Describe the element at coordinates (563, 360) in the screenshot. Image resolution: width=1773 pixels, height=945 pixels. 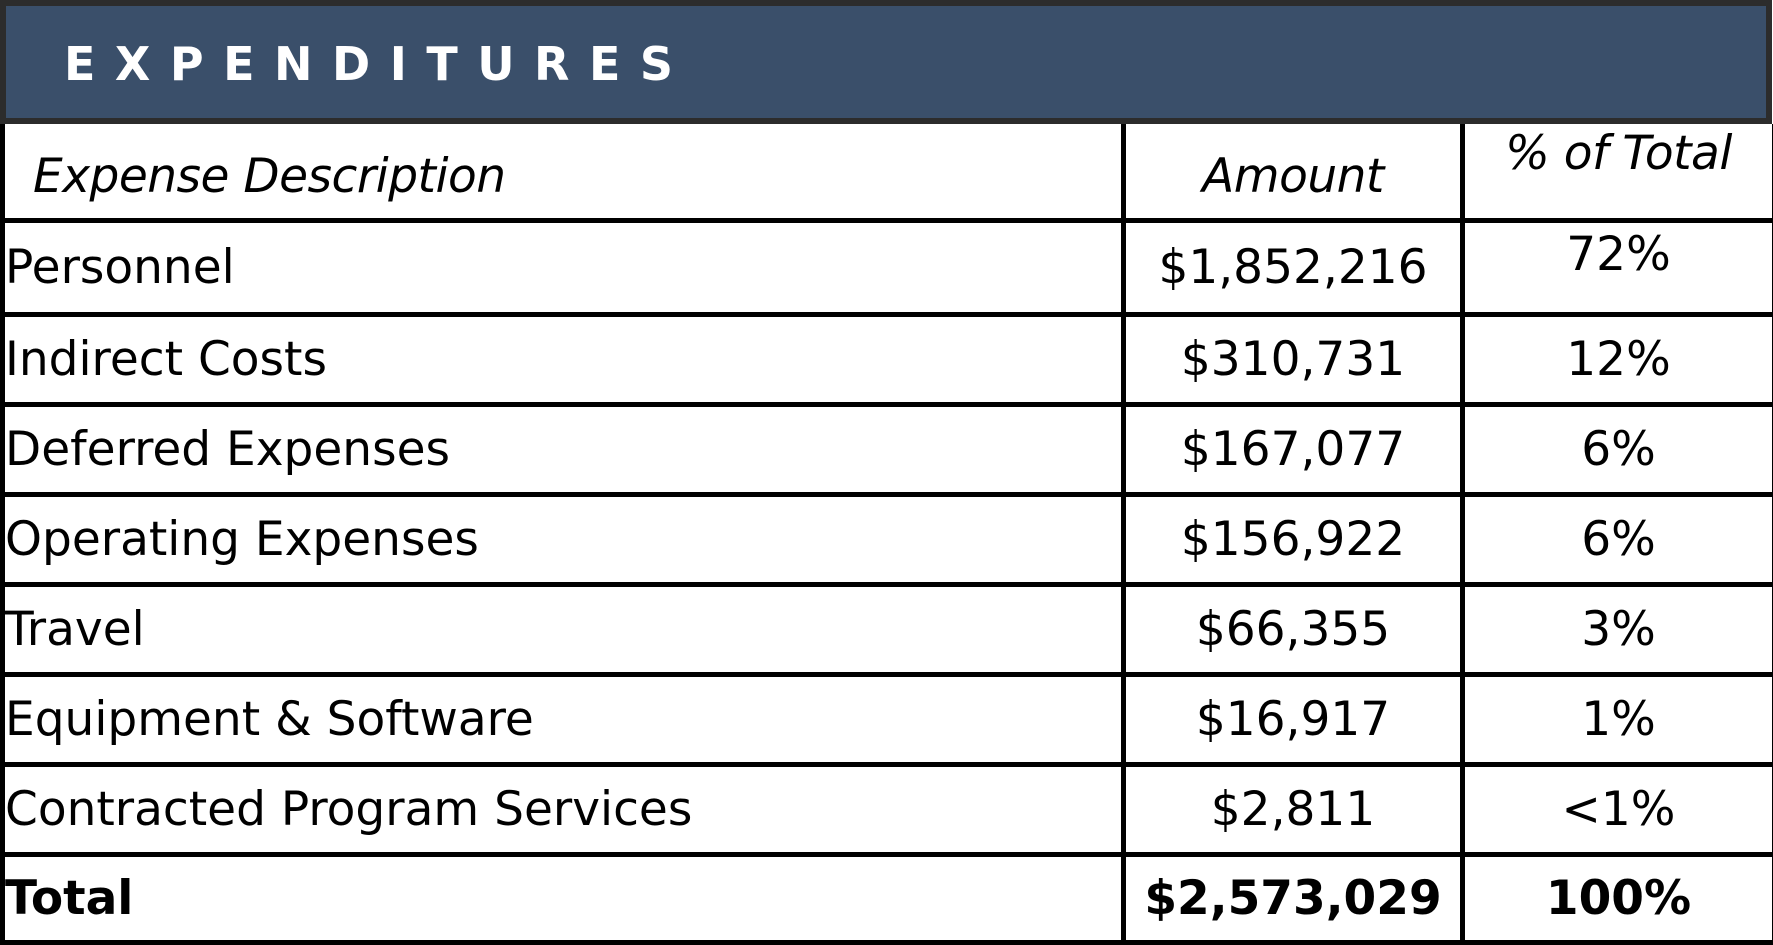
I see `expense-description: Indirect Costs` at that location.